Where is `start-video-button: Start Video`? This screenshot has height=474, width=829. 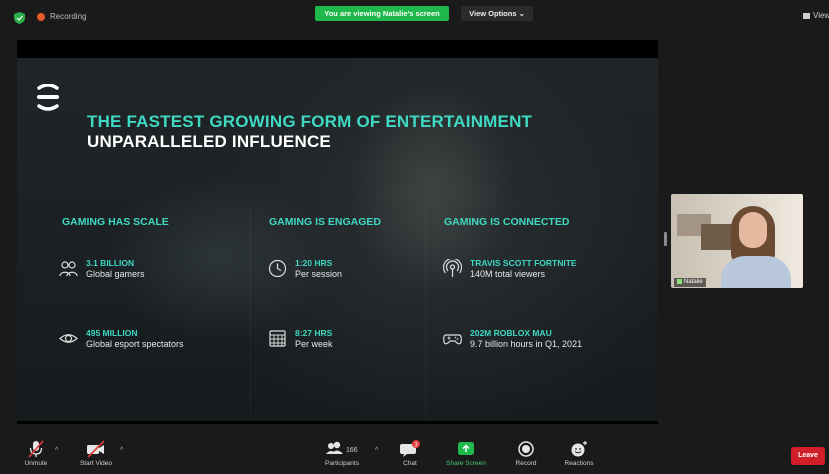 start-video-button: Start Video is located at coordinates (96, 453).